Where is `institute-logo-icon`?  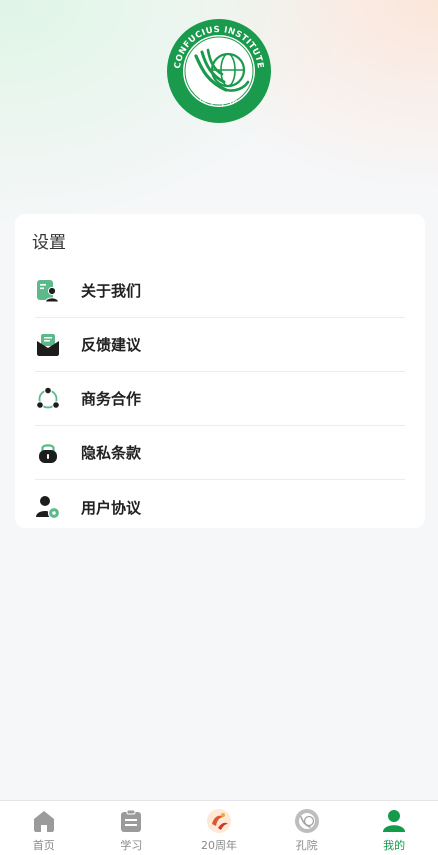
institute-logo-icon is located at coordinates (307, 821).